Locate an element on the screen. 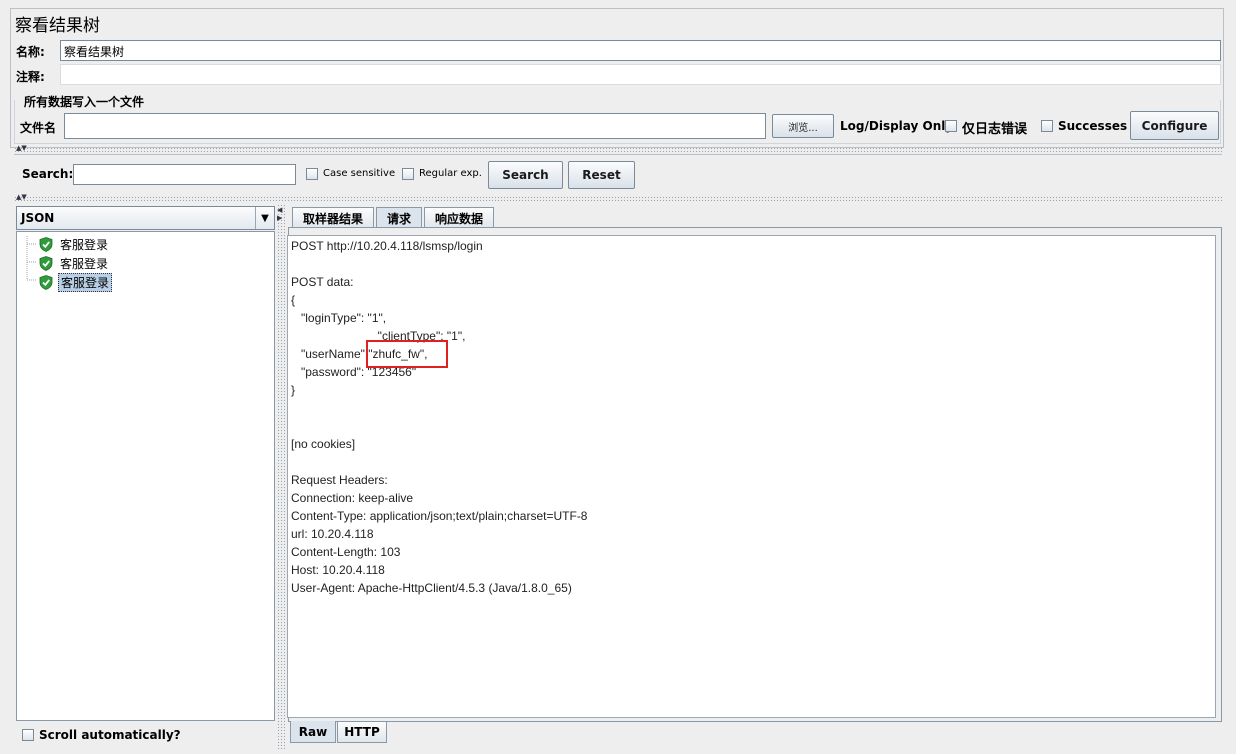 The width and height of the screenshot is (1236, 754). bottom-tab-0: Raw is located at coordinates (313, 732).